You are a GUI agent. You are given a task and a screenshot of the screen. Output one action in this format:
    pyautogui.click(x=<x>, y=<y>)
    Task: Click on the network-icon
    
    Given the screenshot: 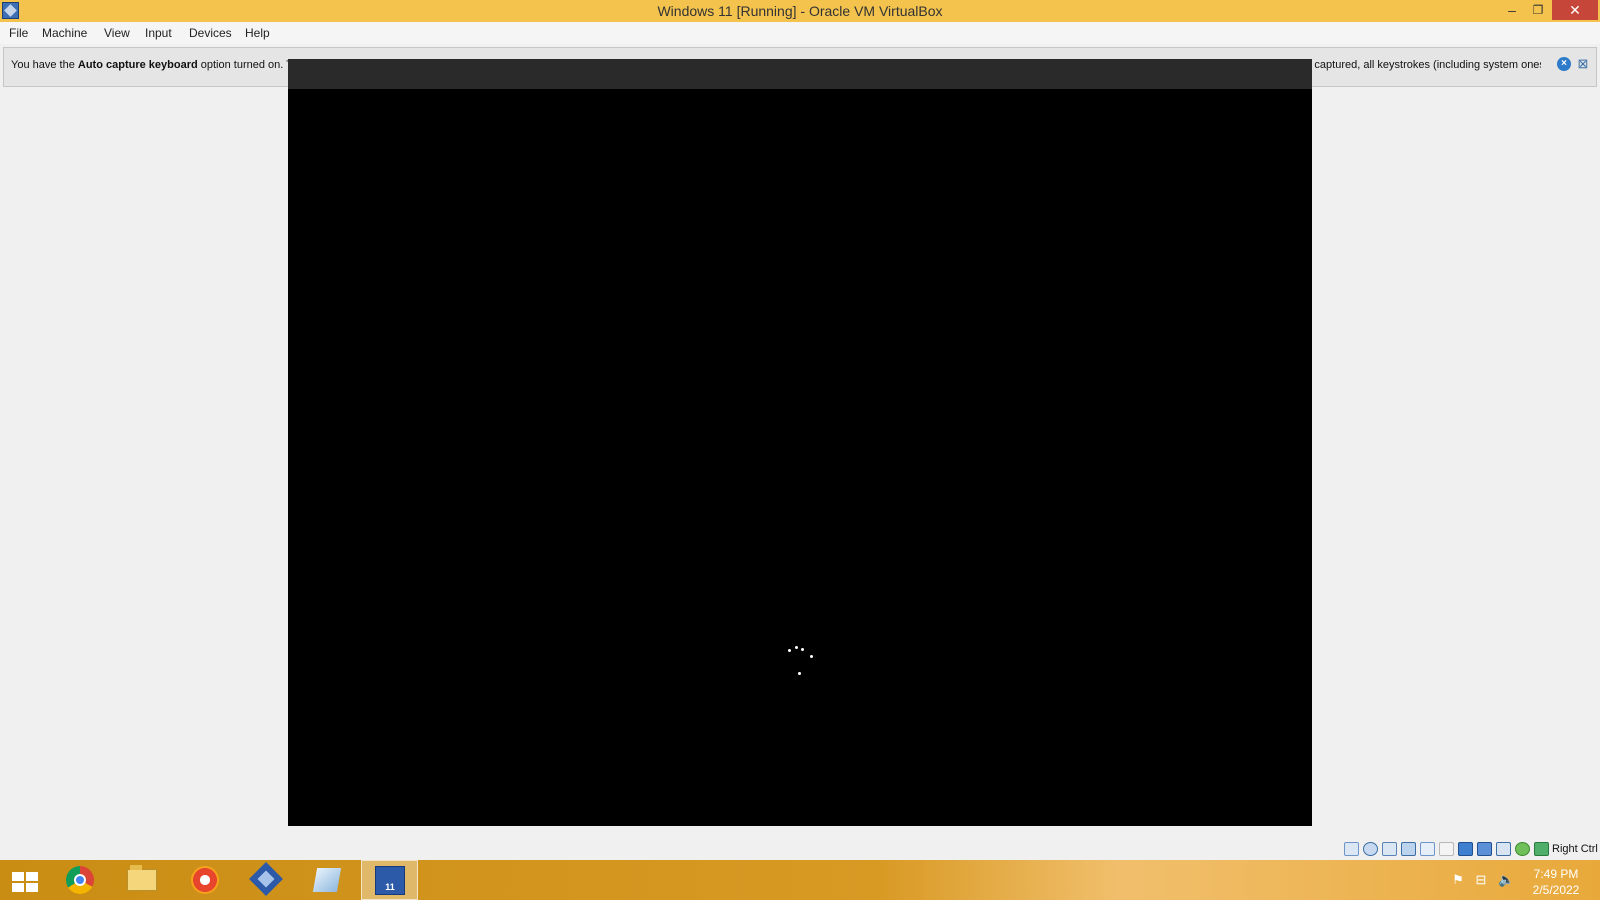 What is the action you would take?
    pyautogui.click(x=1408, y=849)
    